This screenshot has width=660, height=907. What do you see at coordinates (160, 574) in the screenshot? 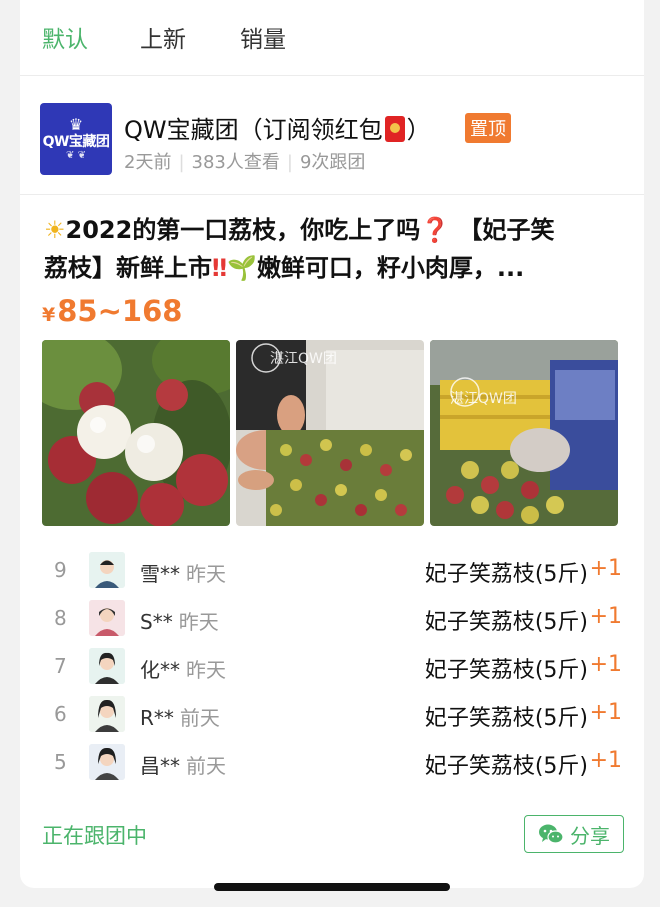
I see `buyer-name-text: 雪**` at bounding box center [160, 574].